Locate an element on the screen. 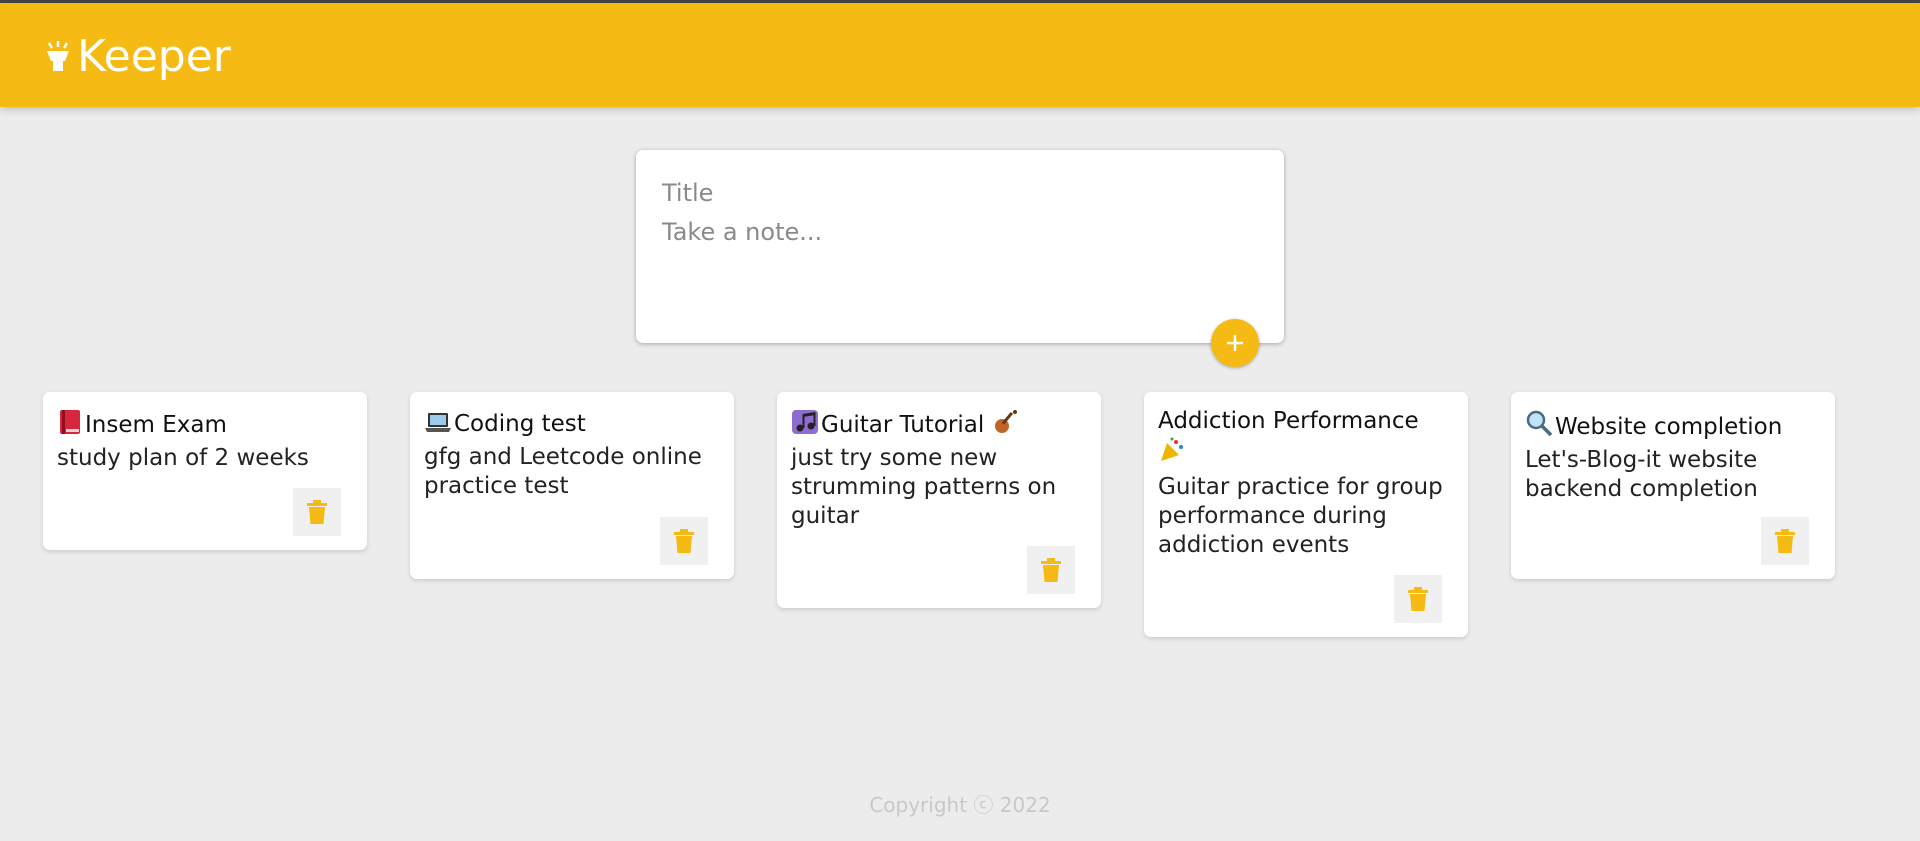 The width and height of the screenshot is (1920, 841). note-content: gfg and Leetcode online practice test is located at coordinates (563, 471).